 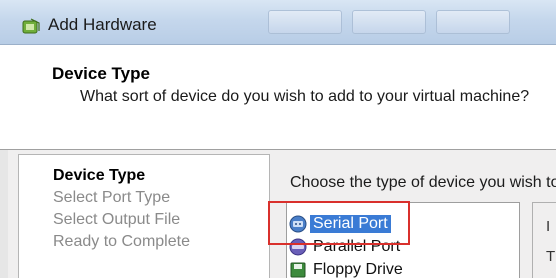 What do you see at coordinates (548, 226) in the screenshot?
I see `information-group-title: I` at bounding box center [548, 226].